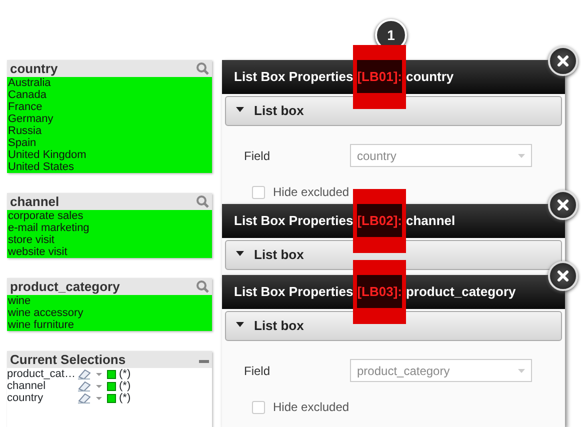 This screenshot has height=427, width=581. Describe the element at coordinates (109, 252) in the screenshot. I see `list-item: website visit` at that location.